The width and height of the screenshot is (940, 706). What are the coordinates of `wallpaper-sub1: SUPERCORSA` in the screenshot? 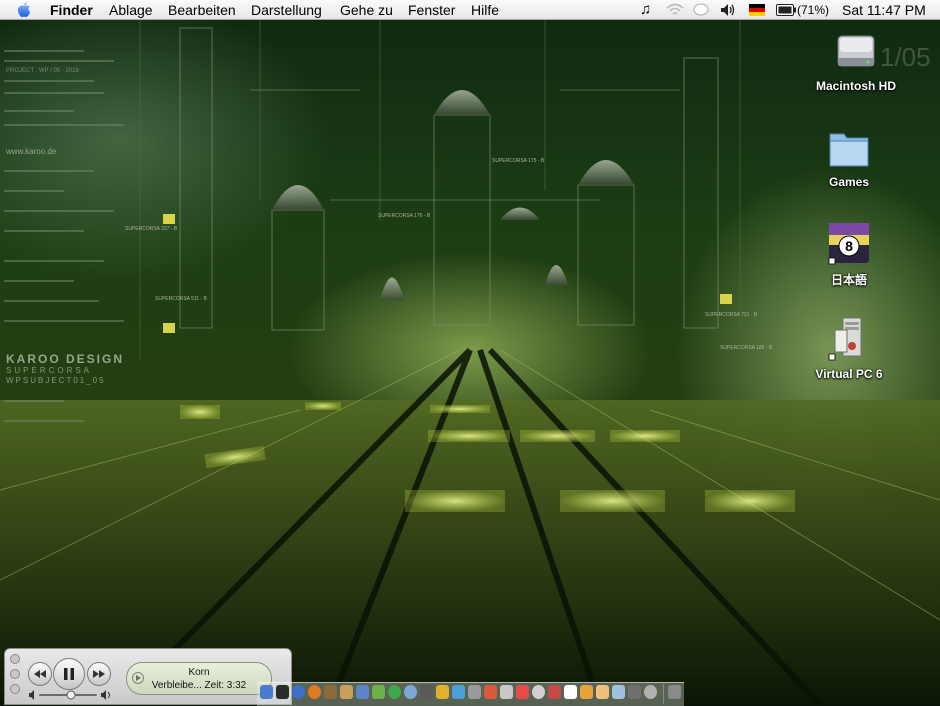 It's located at (49, 370).